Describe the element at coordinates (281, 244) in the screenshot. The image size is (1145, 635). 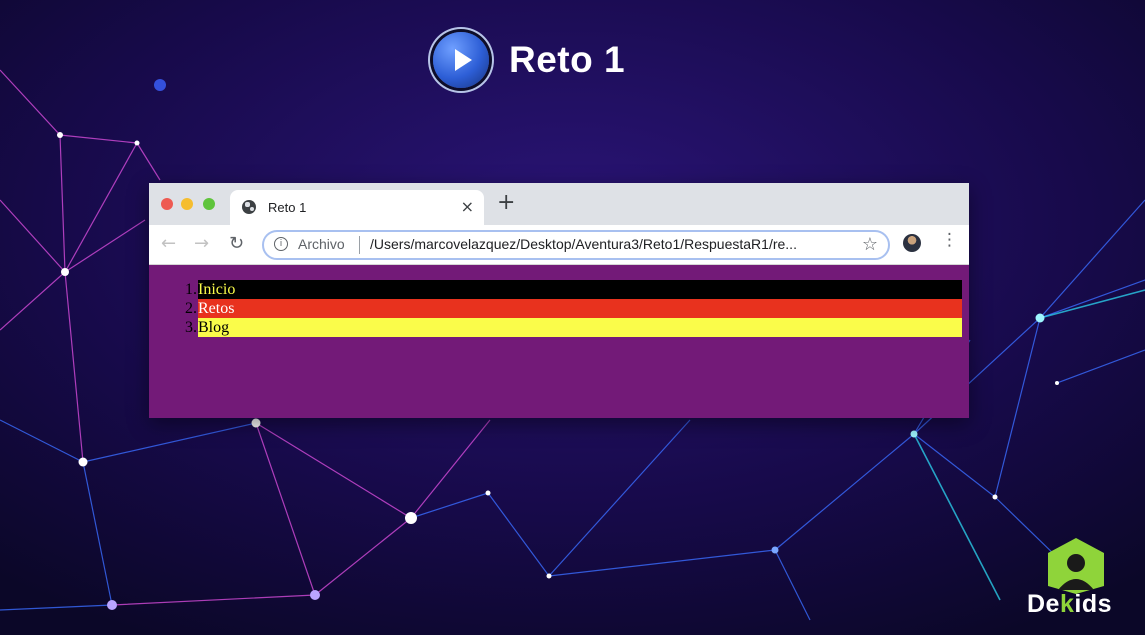
I see `info-icon: i` at that location.